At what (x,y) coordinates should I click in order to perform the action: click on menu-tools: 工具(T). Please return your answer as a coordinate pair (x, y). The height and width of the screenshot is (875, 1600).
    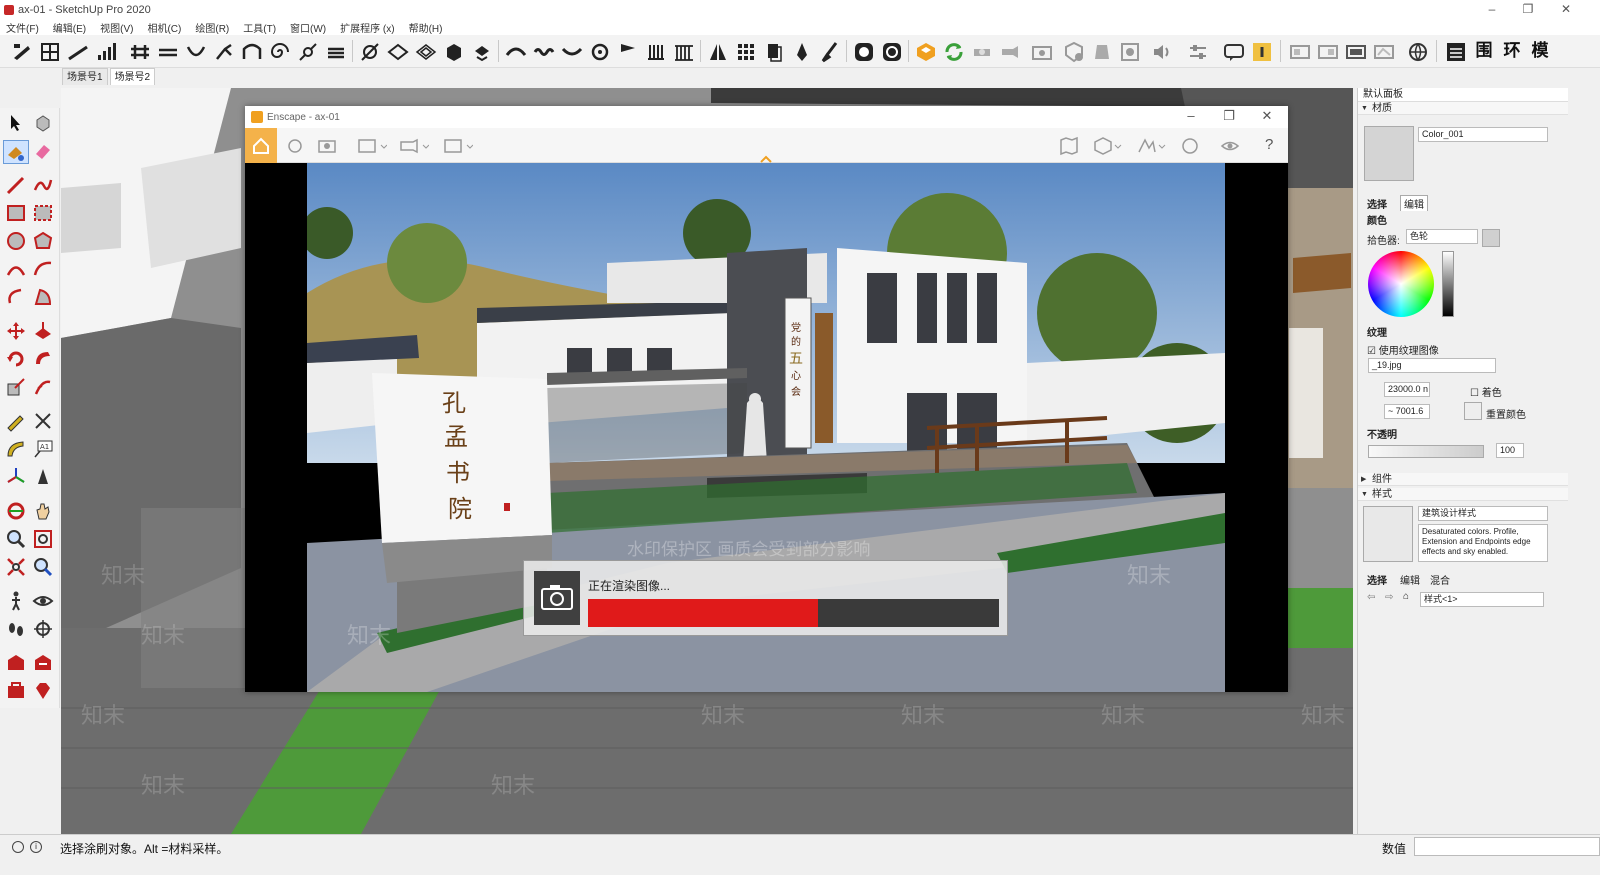
    Looking at the image, I should click on (259, 27).